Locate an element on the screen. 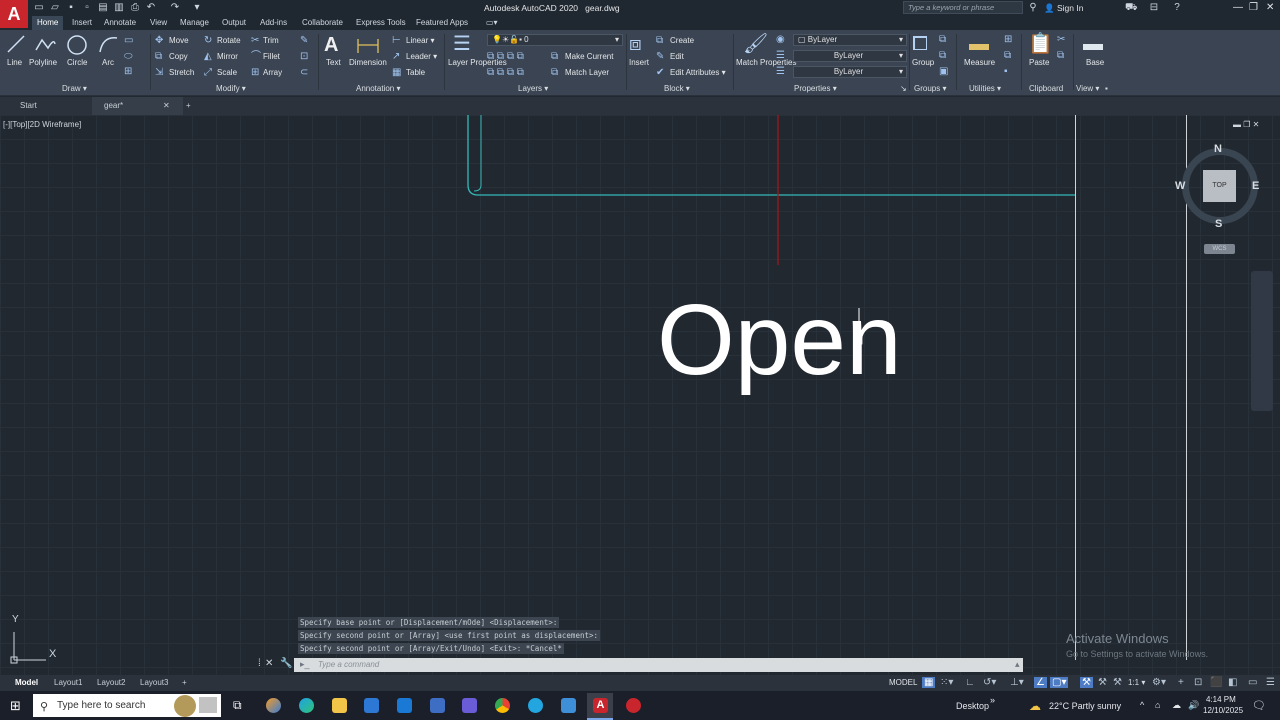 The height and width of the screenshot is (720, 1280). units-icon: ⊡ is located at coordinates (1198, 682).